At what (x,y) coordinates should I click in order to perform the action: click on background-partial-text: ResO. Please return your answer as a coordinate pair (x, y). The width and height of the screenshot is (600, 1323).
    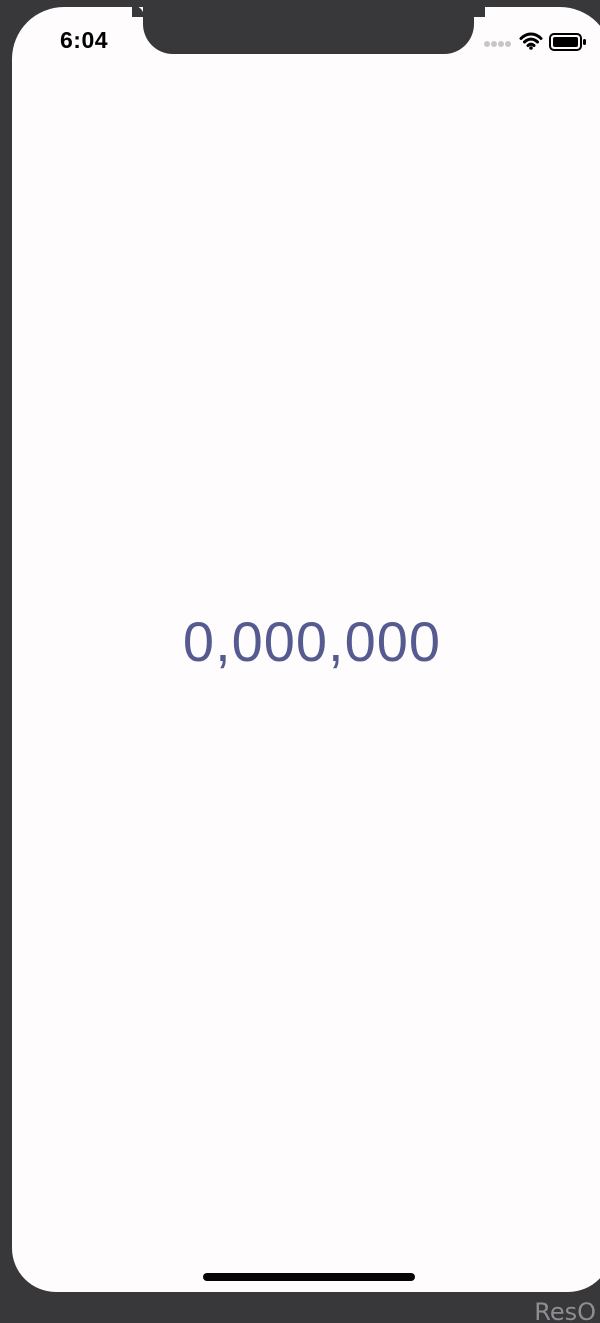
    Looking at the image, I should click on (565, 1310).